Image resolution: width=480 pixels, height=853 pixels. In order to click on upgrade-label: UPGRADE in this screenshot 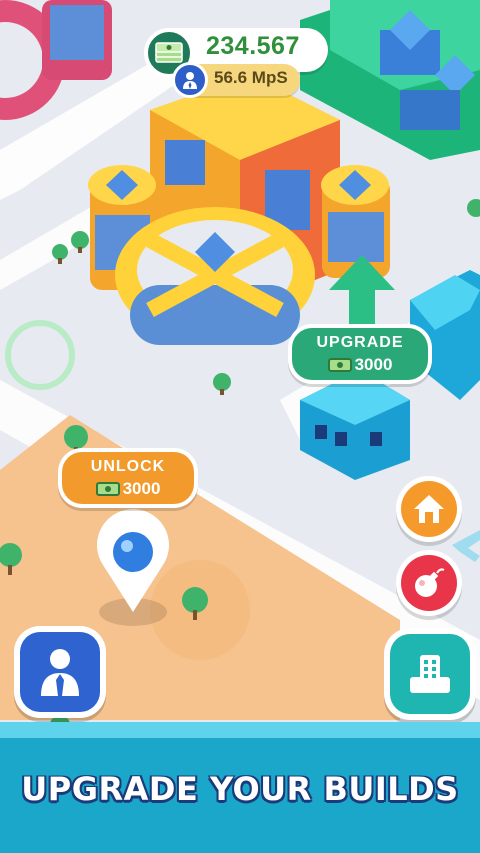, I will do `click(360, 342)`.